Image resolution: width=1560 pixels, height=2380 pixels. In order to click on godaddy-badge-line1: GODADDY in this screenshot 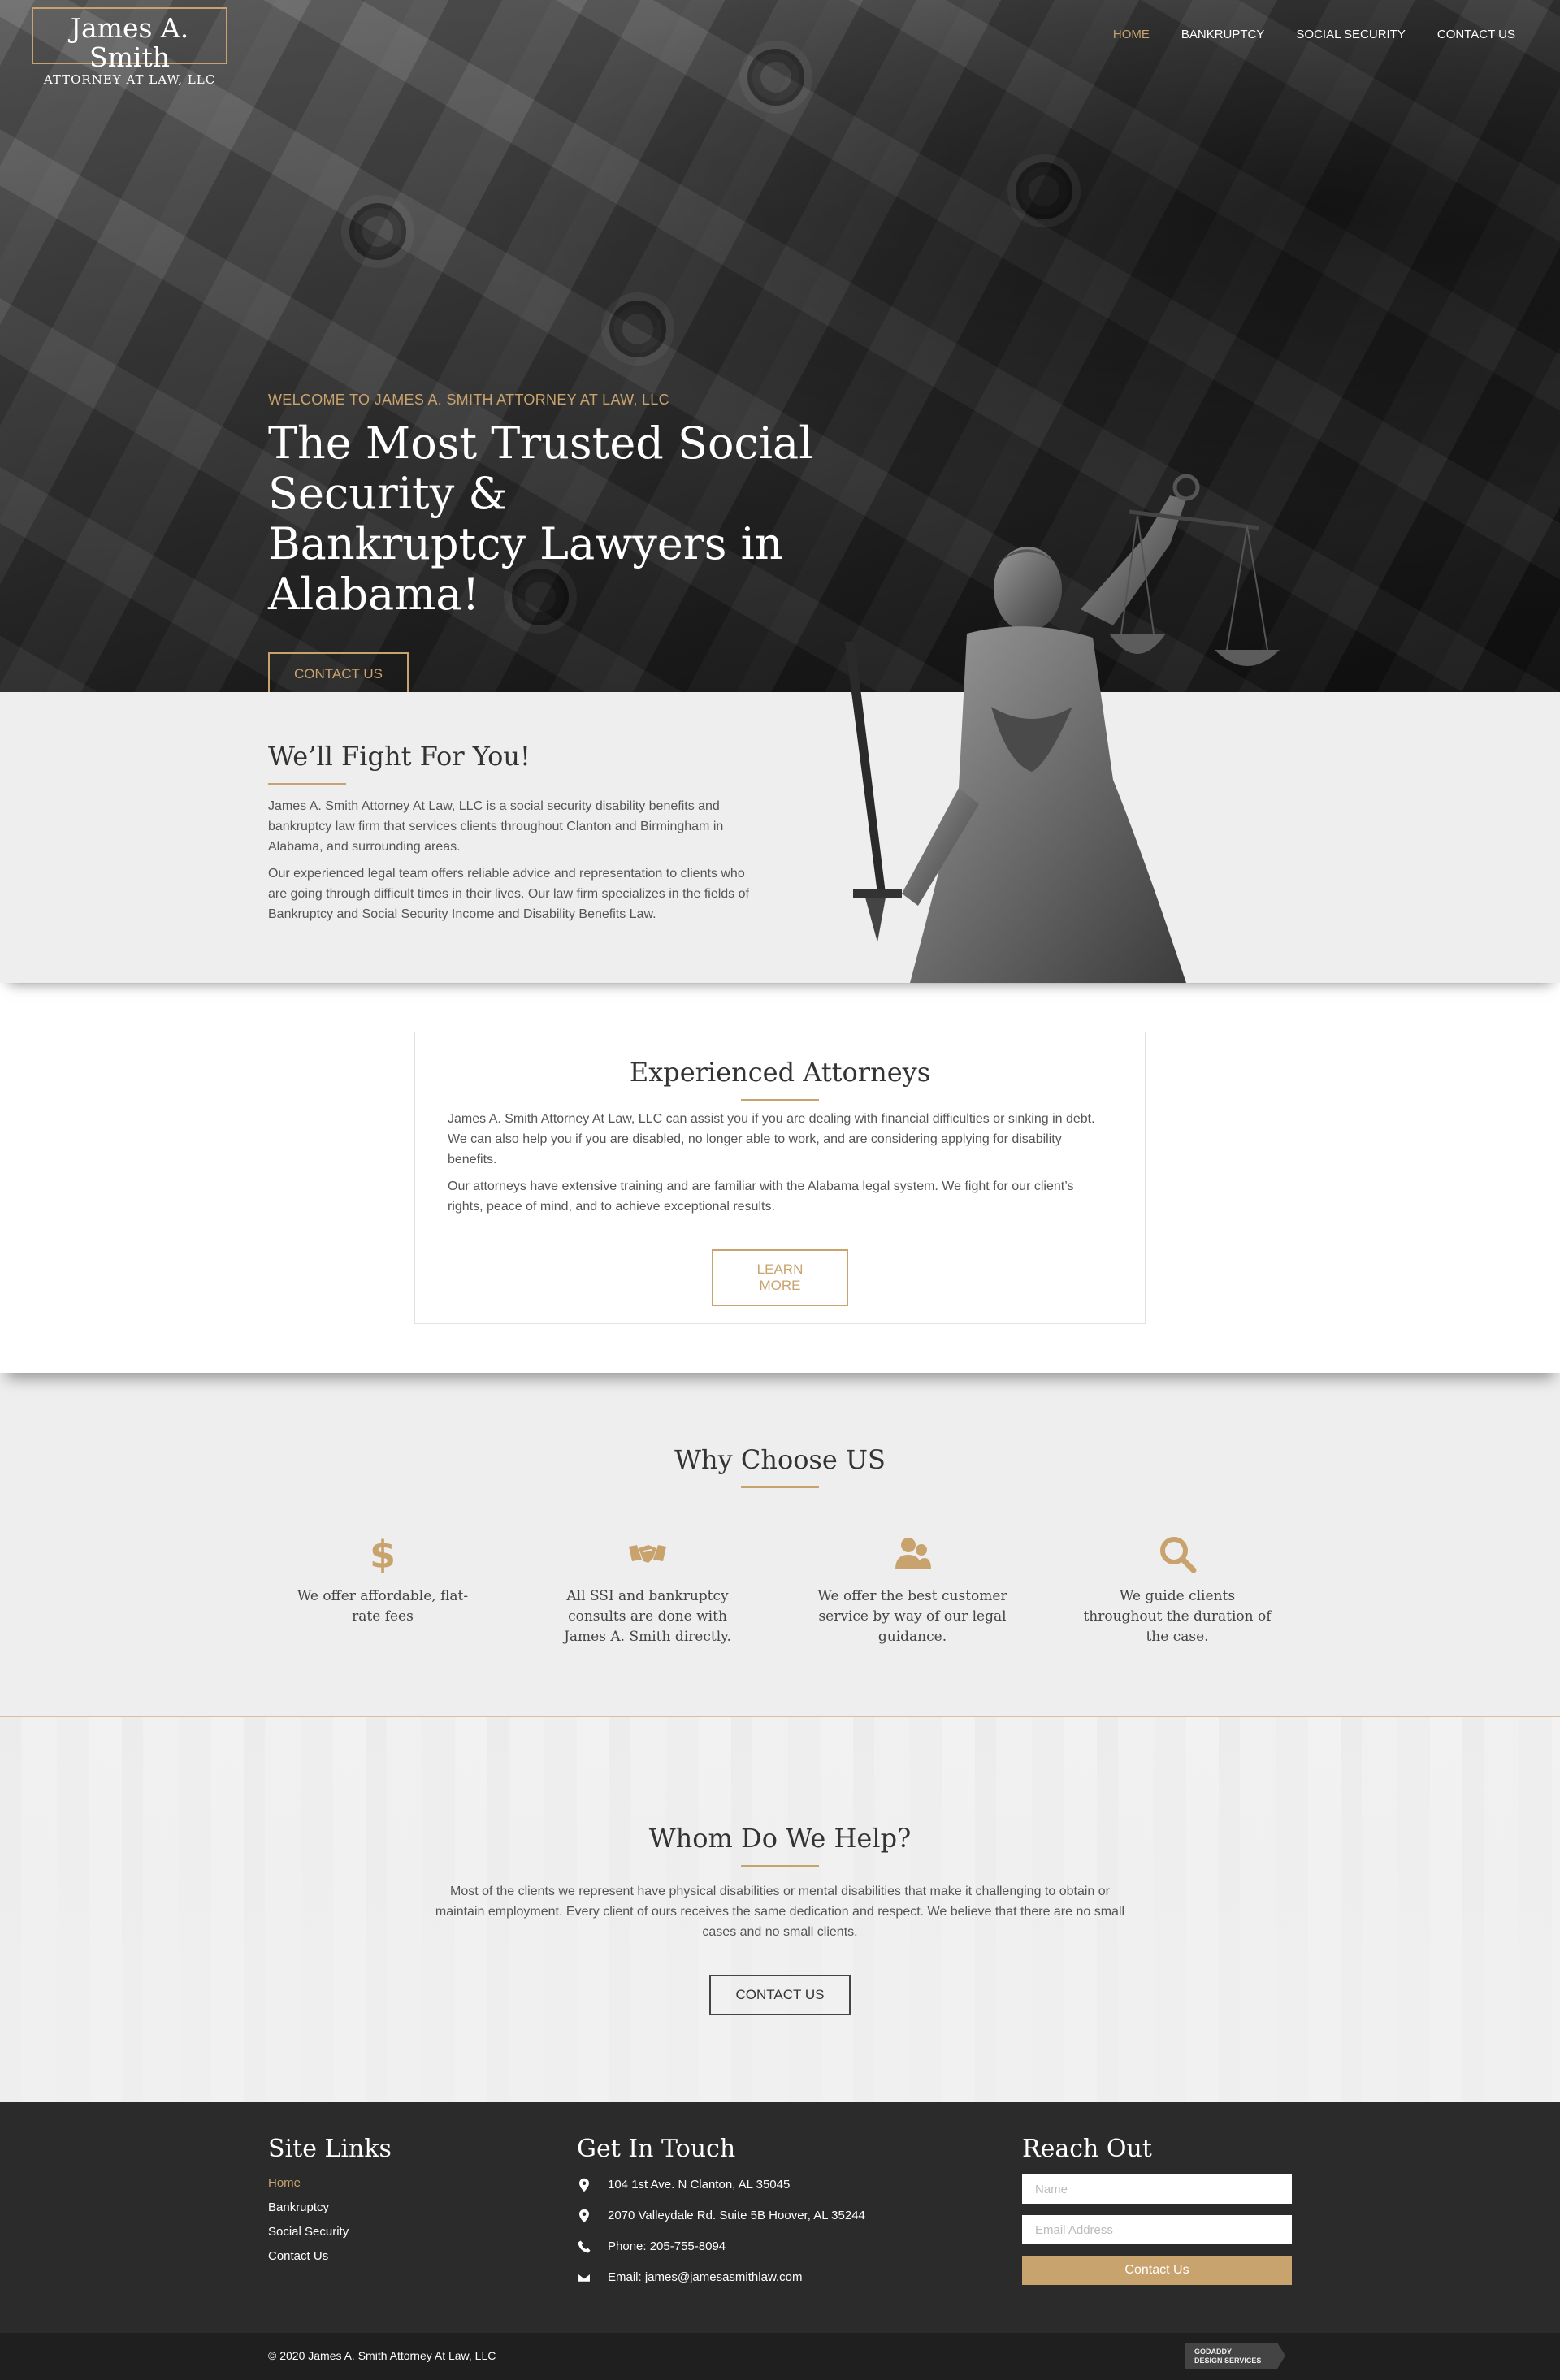, I will do `click(1213, 2352)`.